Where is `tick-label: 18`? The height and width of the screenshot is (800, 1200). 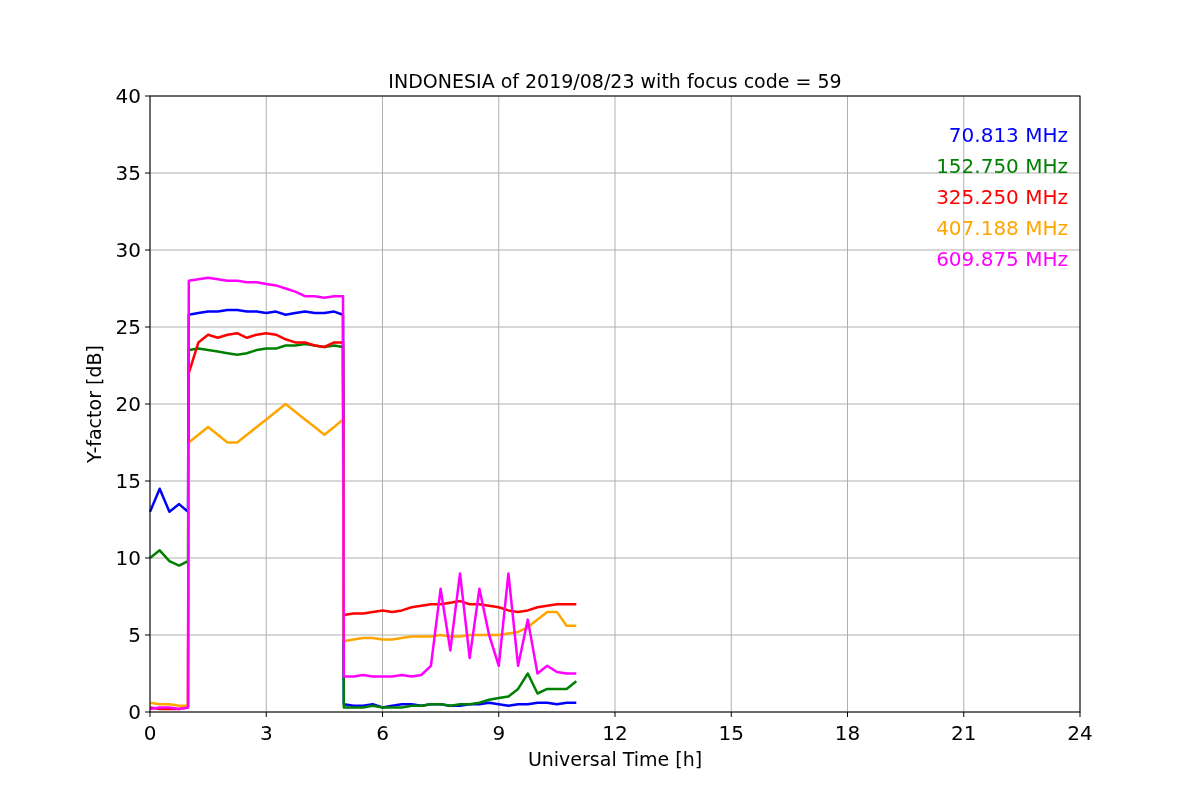 tick-label: 18 is located at coordinates (847, 733).